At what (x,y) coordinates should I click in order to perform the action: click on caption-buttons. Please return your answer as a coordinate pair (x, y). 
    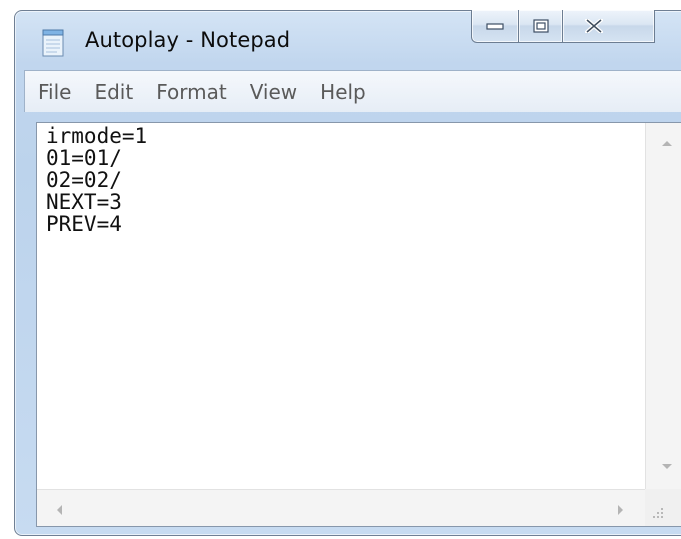
    Looking at the image, I should click on (563, 27).